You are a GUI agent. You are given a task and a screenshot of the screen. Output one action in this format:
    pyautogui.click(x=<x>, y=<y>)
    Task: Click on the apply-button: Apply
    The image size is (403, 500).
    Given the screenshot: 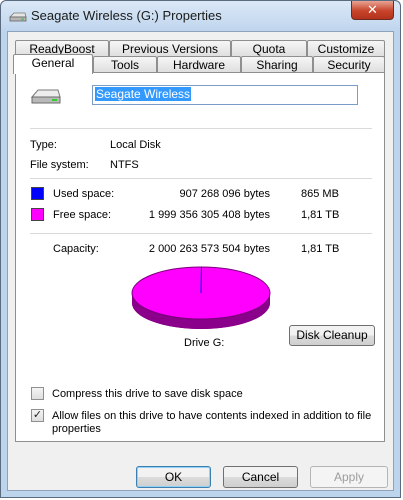 What is the action you would take?
    pyautogui.click(x=349, y=477)
    